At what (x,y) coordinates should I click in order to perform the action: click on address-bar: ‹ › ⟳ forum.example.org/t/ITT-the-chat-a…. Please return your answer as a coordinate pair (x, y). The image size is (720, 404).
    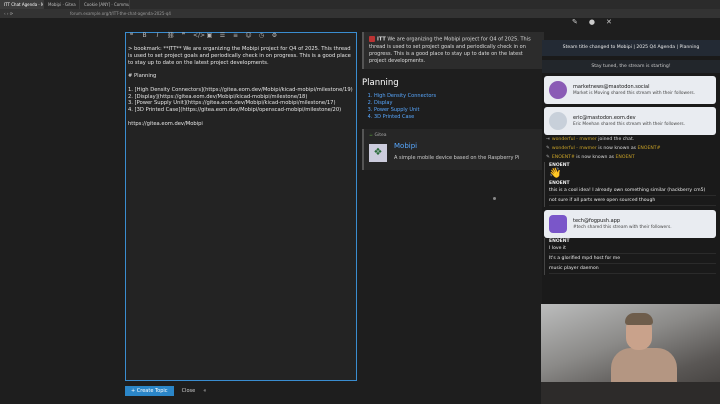
    Looking at the image, I should click on (360, 13).